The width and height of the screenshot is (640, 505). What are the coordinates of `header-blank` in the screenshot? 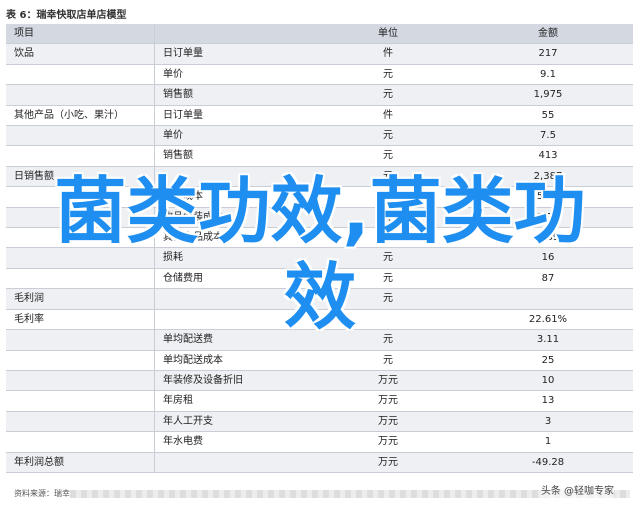 It's located at (233, 34).